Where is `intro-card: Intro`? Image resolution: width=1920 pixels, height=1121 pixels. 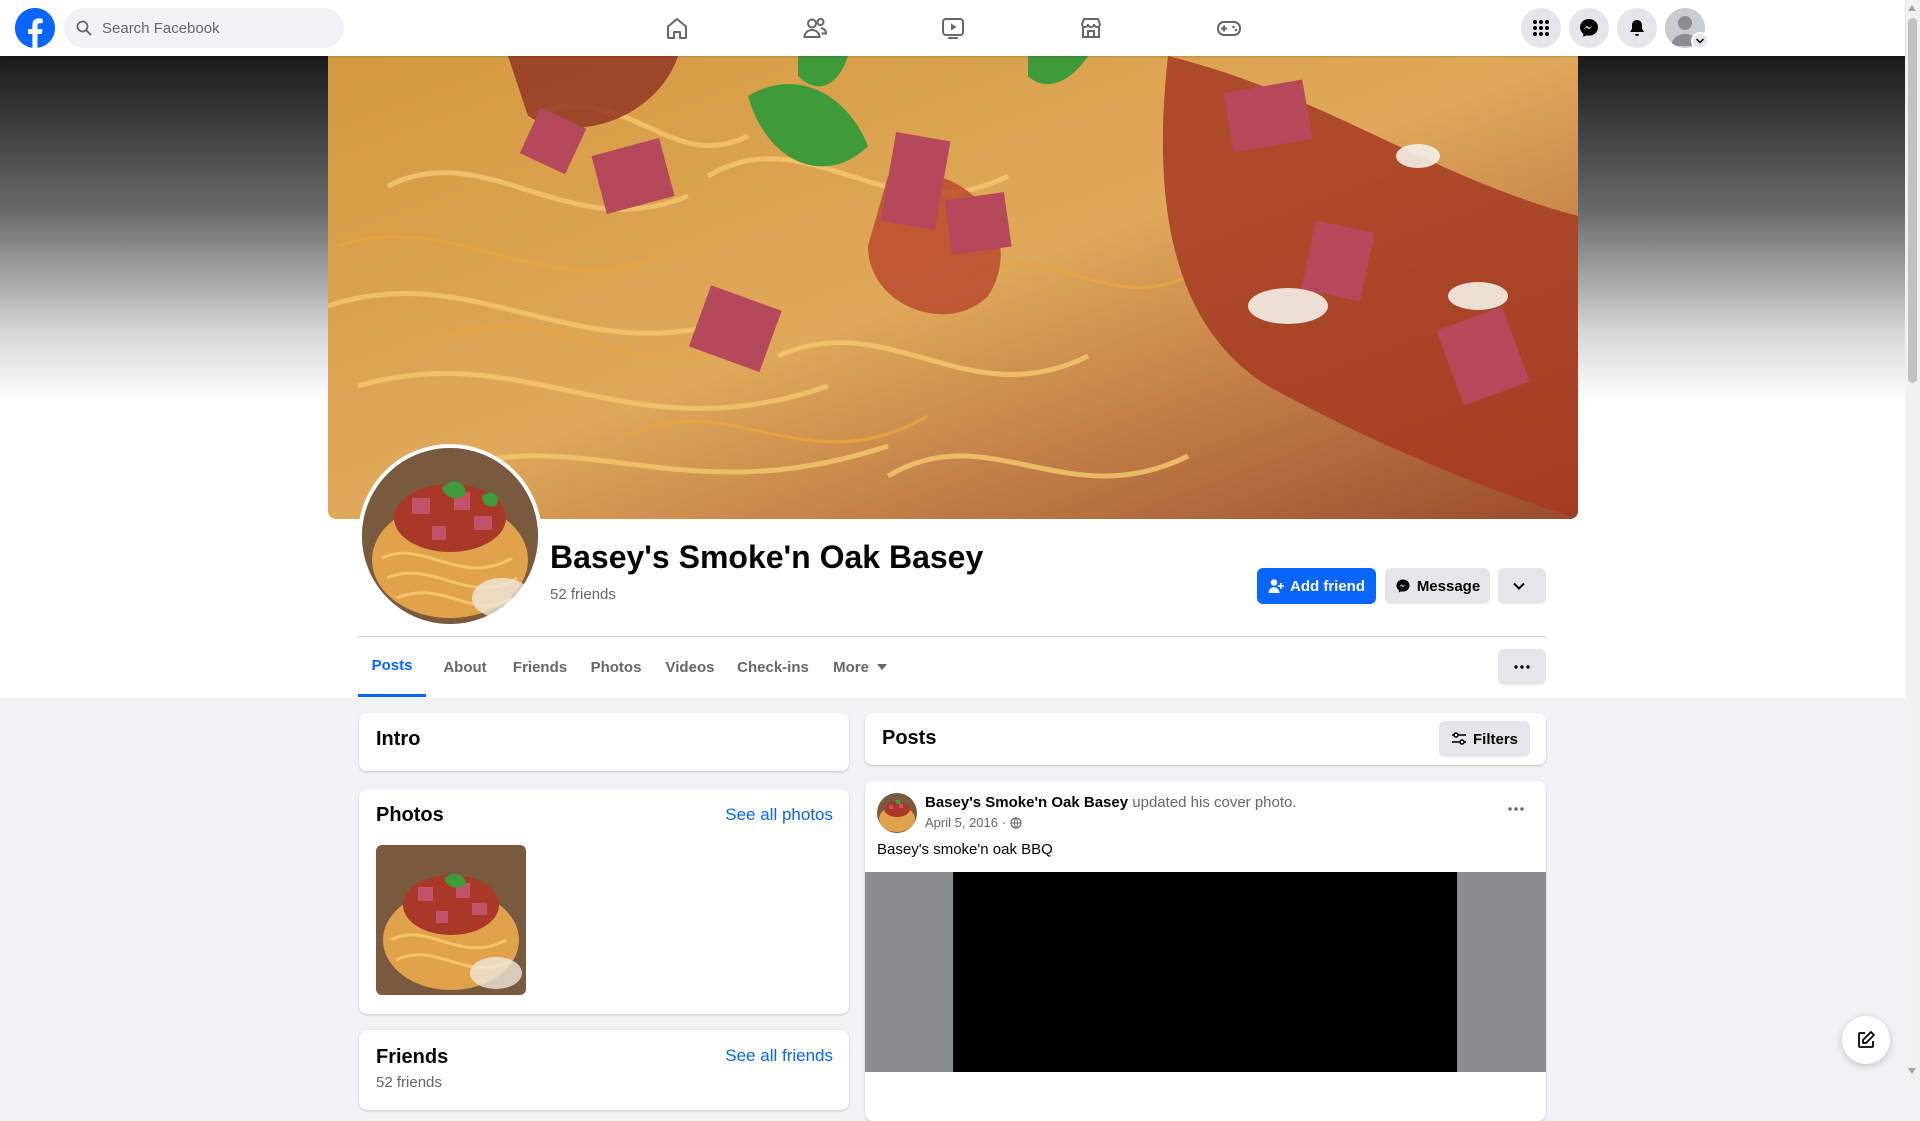
intro-card: Intro is located at coordinates (604, 742).